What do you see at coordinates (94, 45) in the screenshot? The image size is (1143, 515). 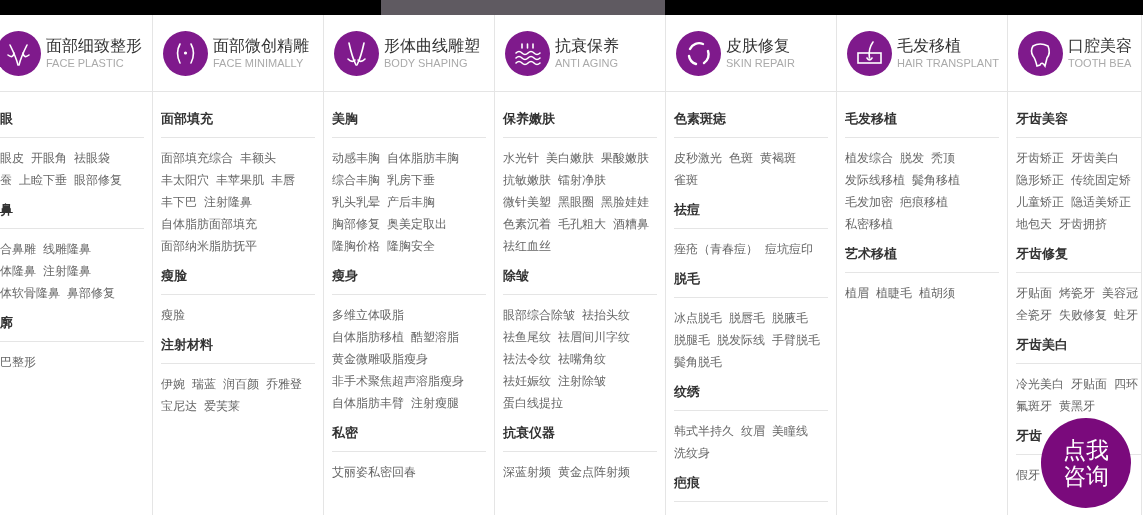 I see `category-title: 面部细致整形` at bounding box center [94, 45].